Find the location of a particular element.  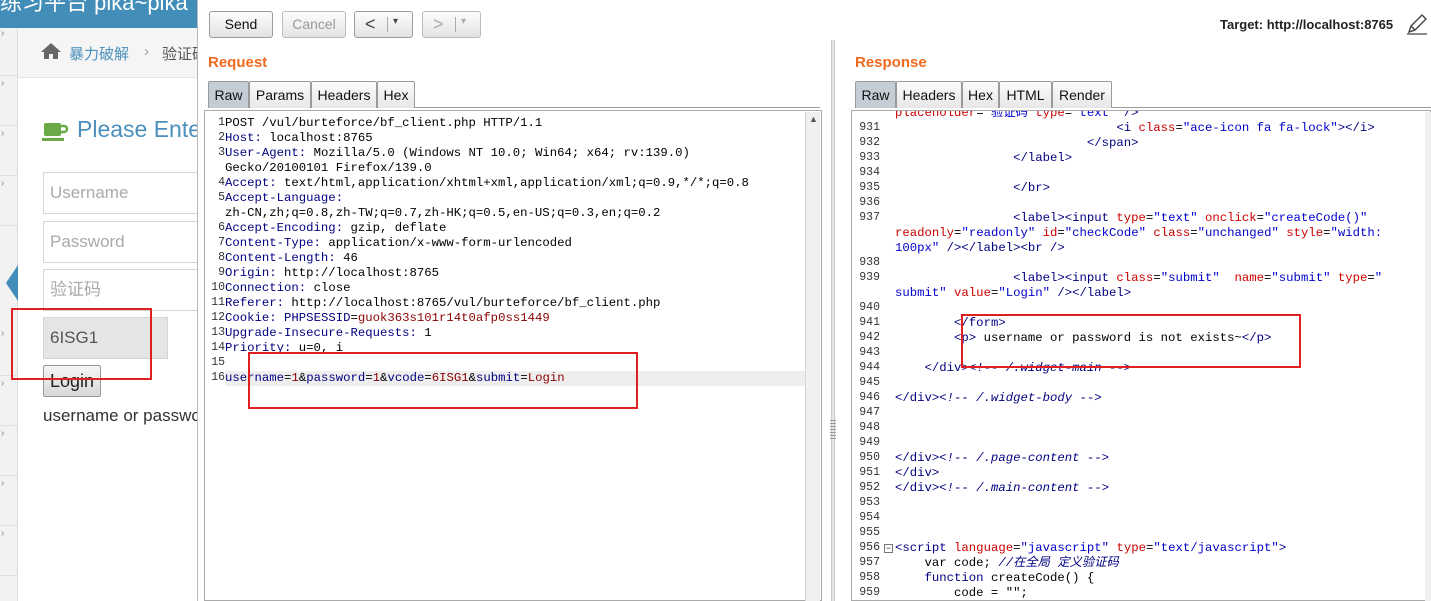

request-line: Upgrade-Insecure-Requests: 1 is located at coordinates (328, 333).